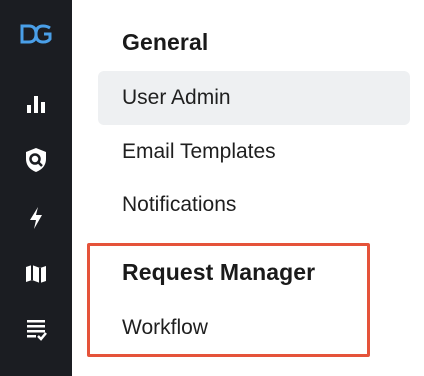 This screenshot has height=376, width=424. I want to click on menu-item-workflow: Workflow, so click(254, 328).